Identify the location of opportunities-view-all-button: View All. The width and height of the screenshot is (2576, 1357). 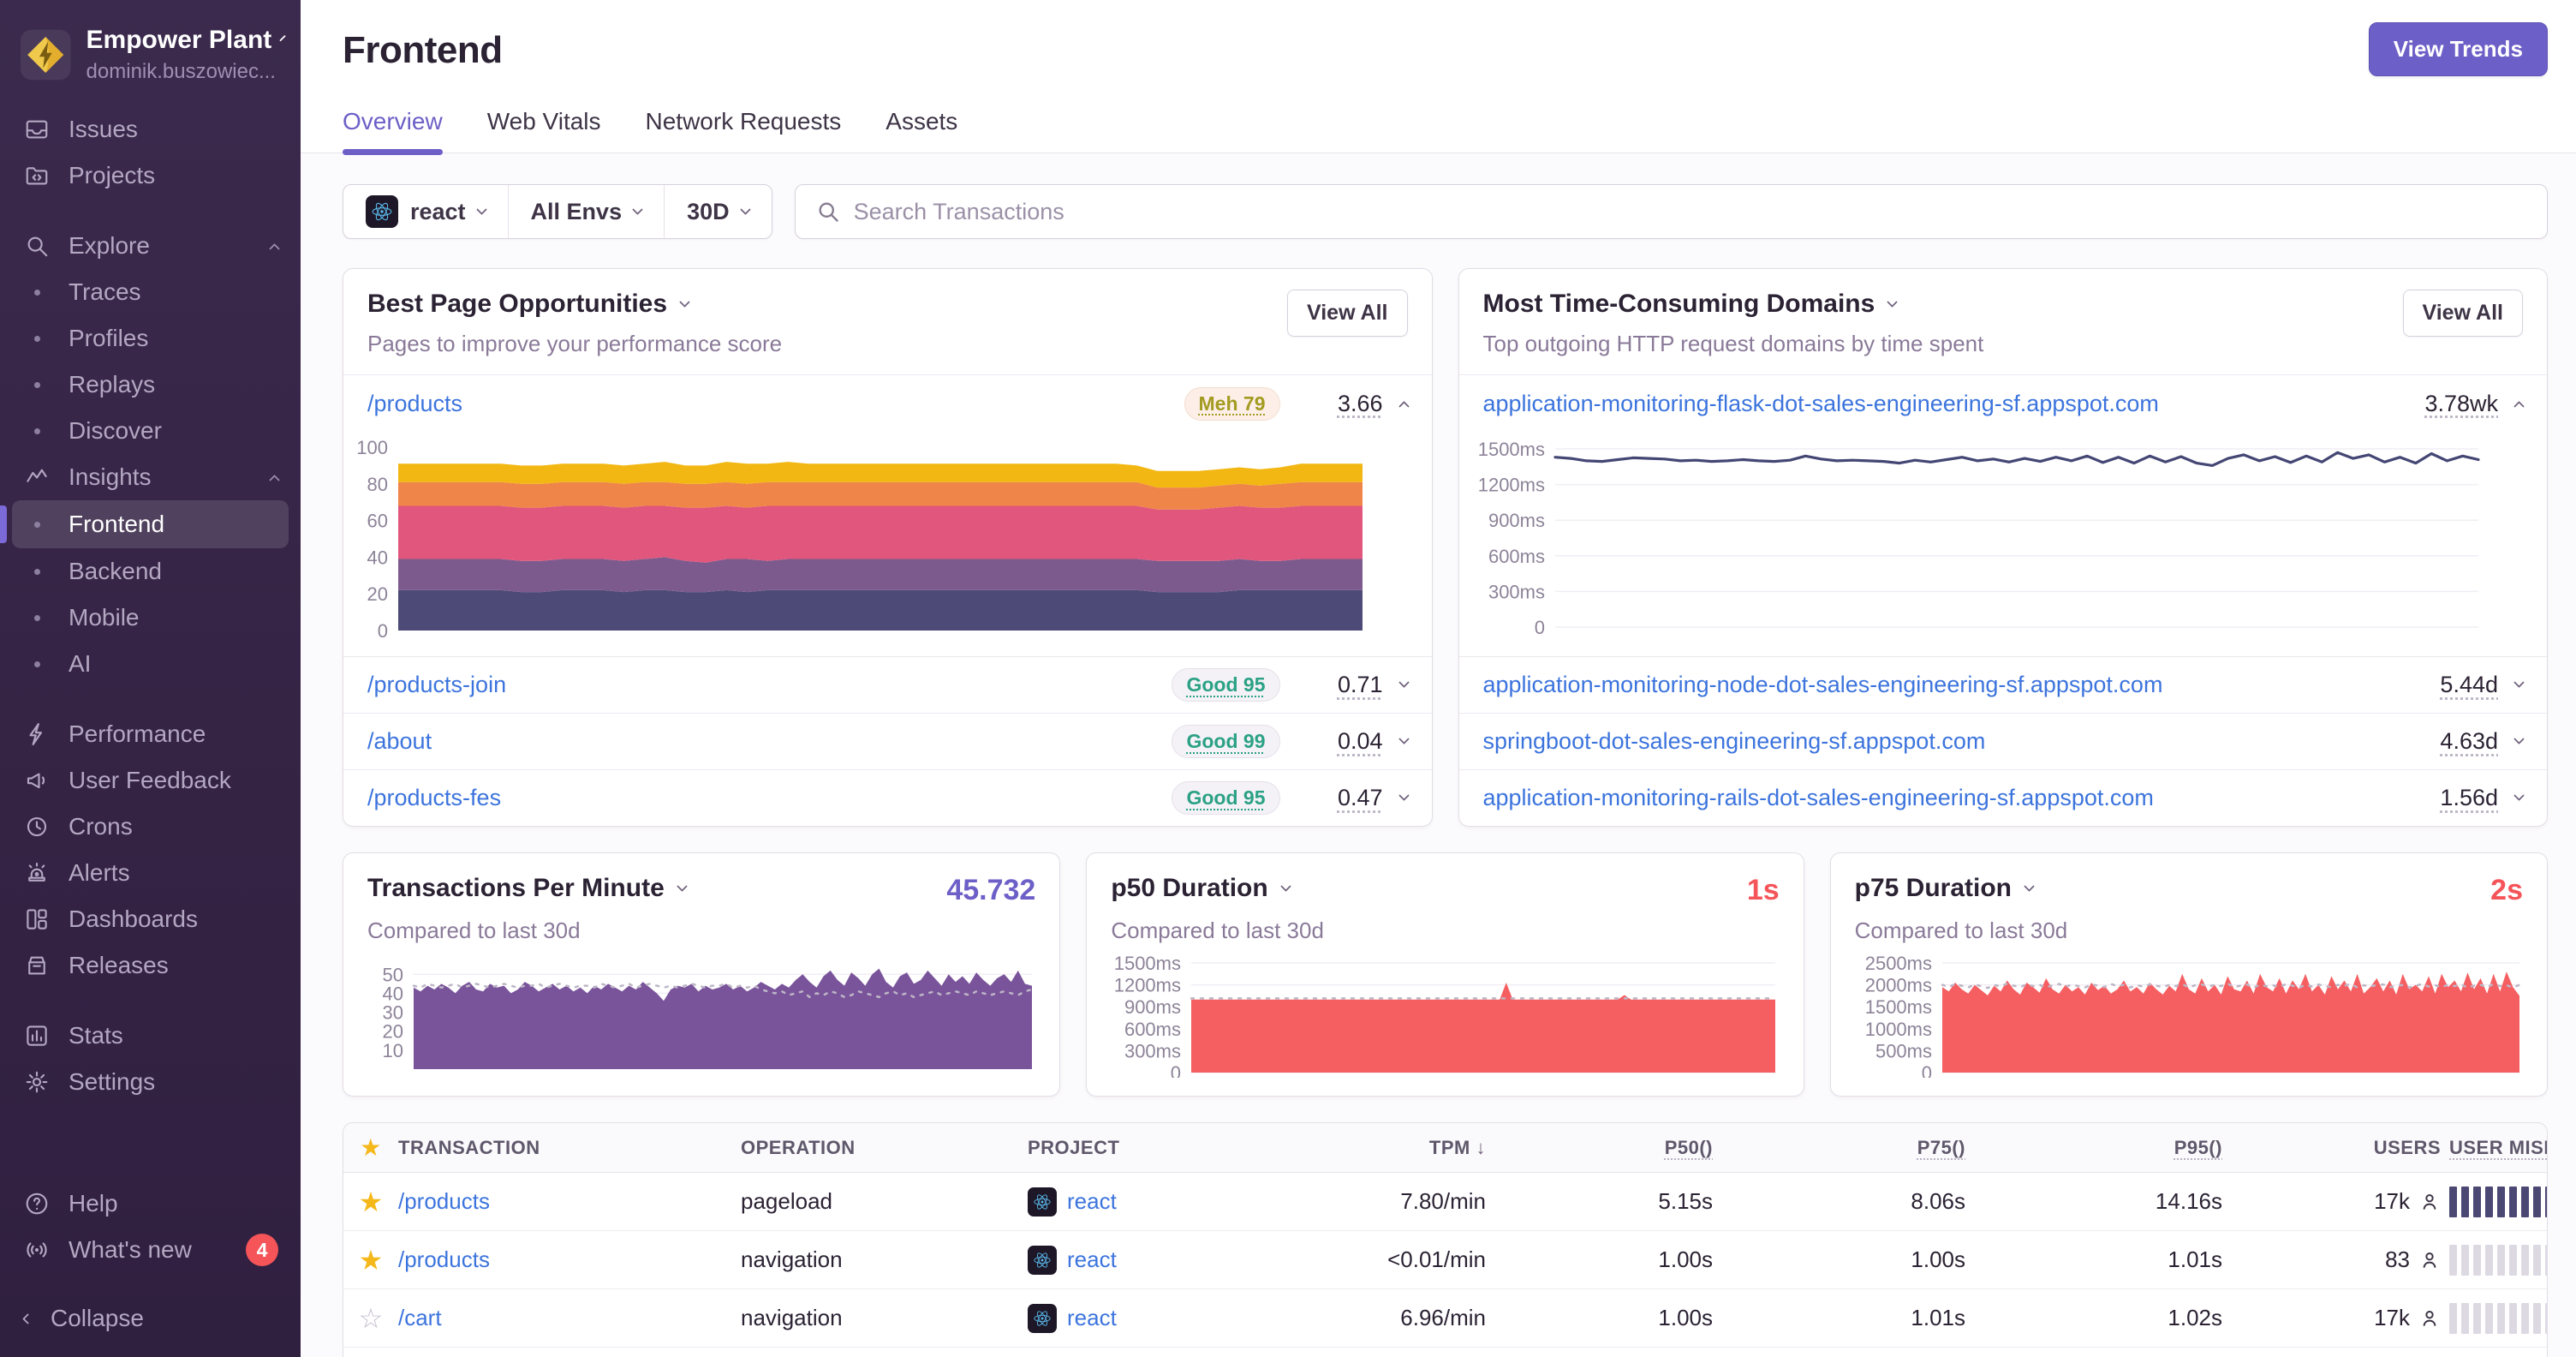
(1347, 313).